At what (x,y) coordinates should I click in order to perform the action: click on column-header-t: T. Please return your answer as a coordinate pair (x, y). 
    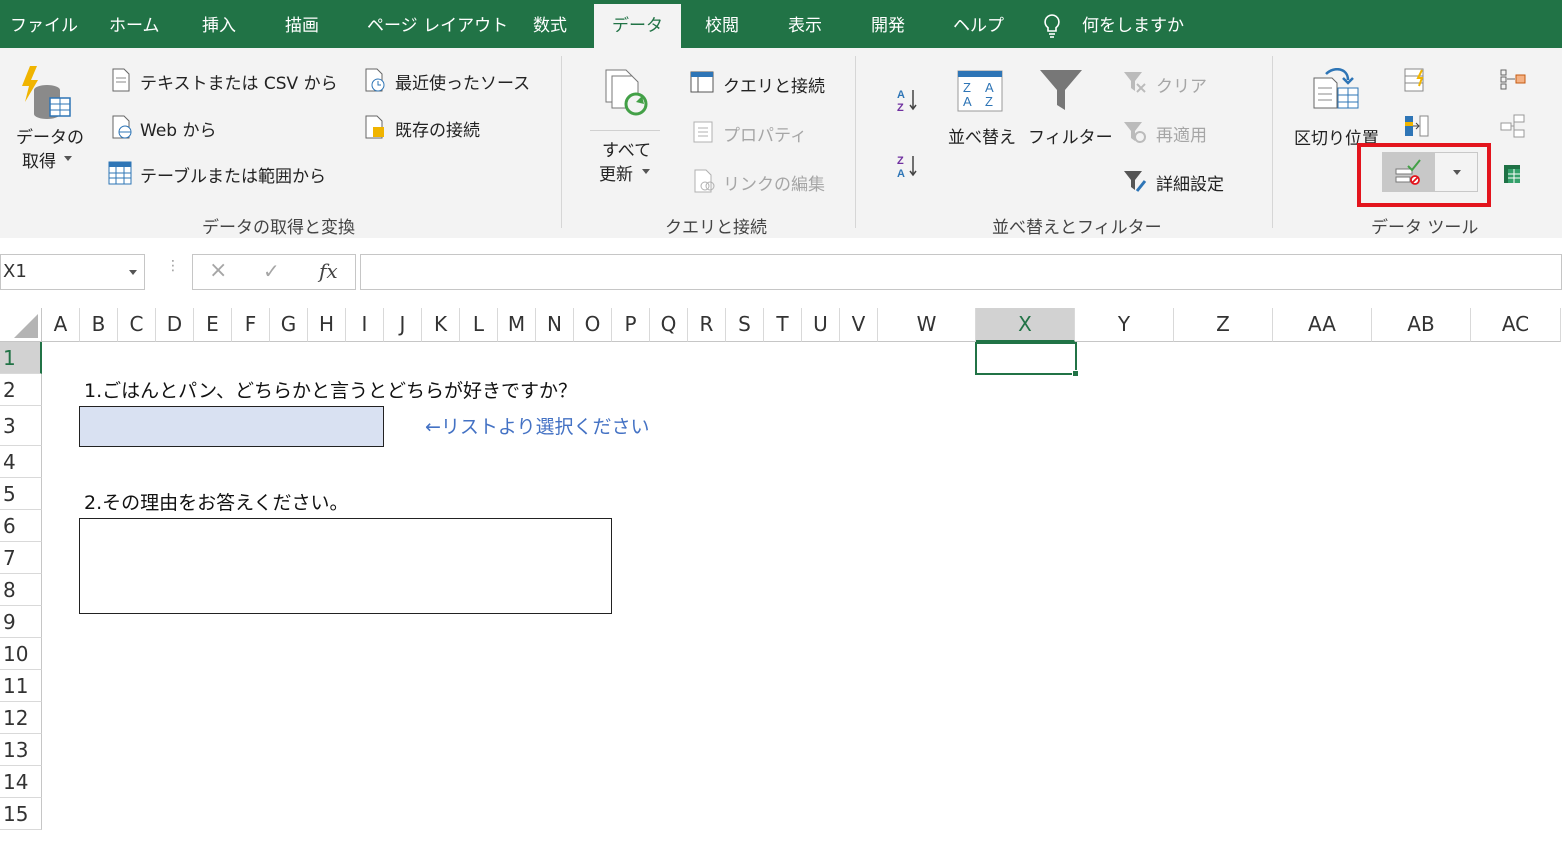
    Looking at the image, I should click on (783, 325).